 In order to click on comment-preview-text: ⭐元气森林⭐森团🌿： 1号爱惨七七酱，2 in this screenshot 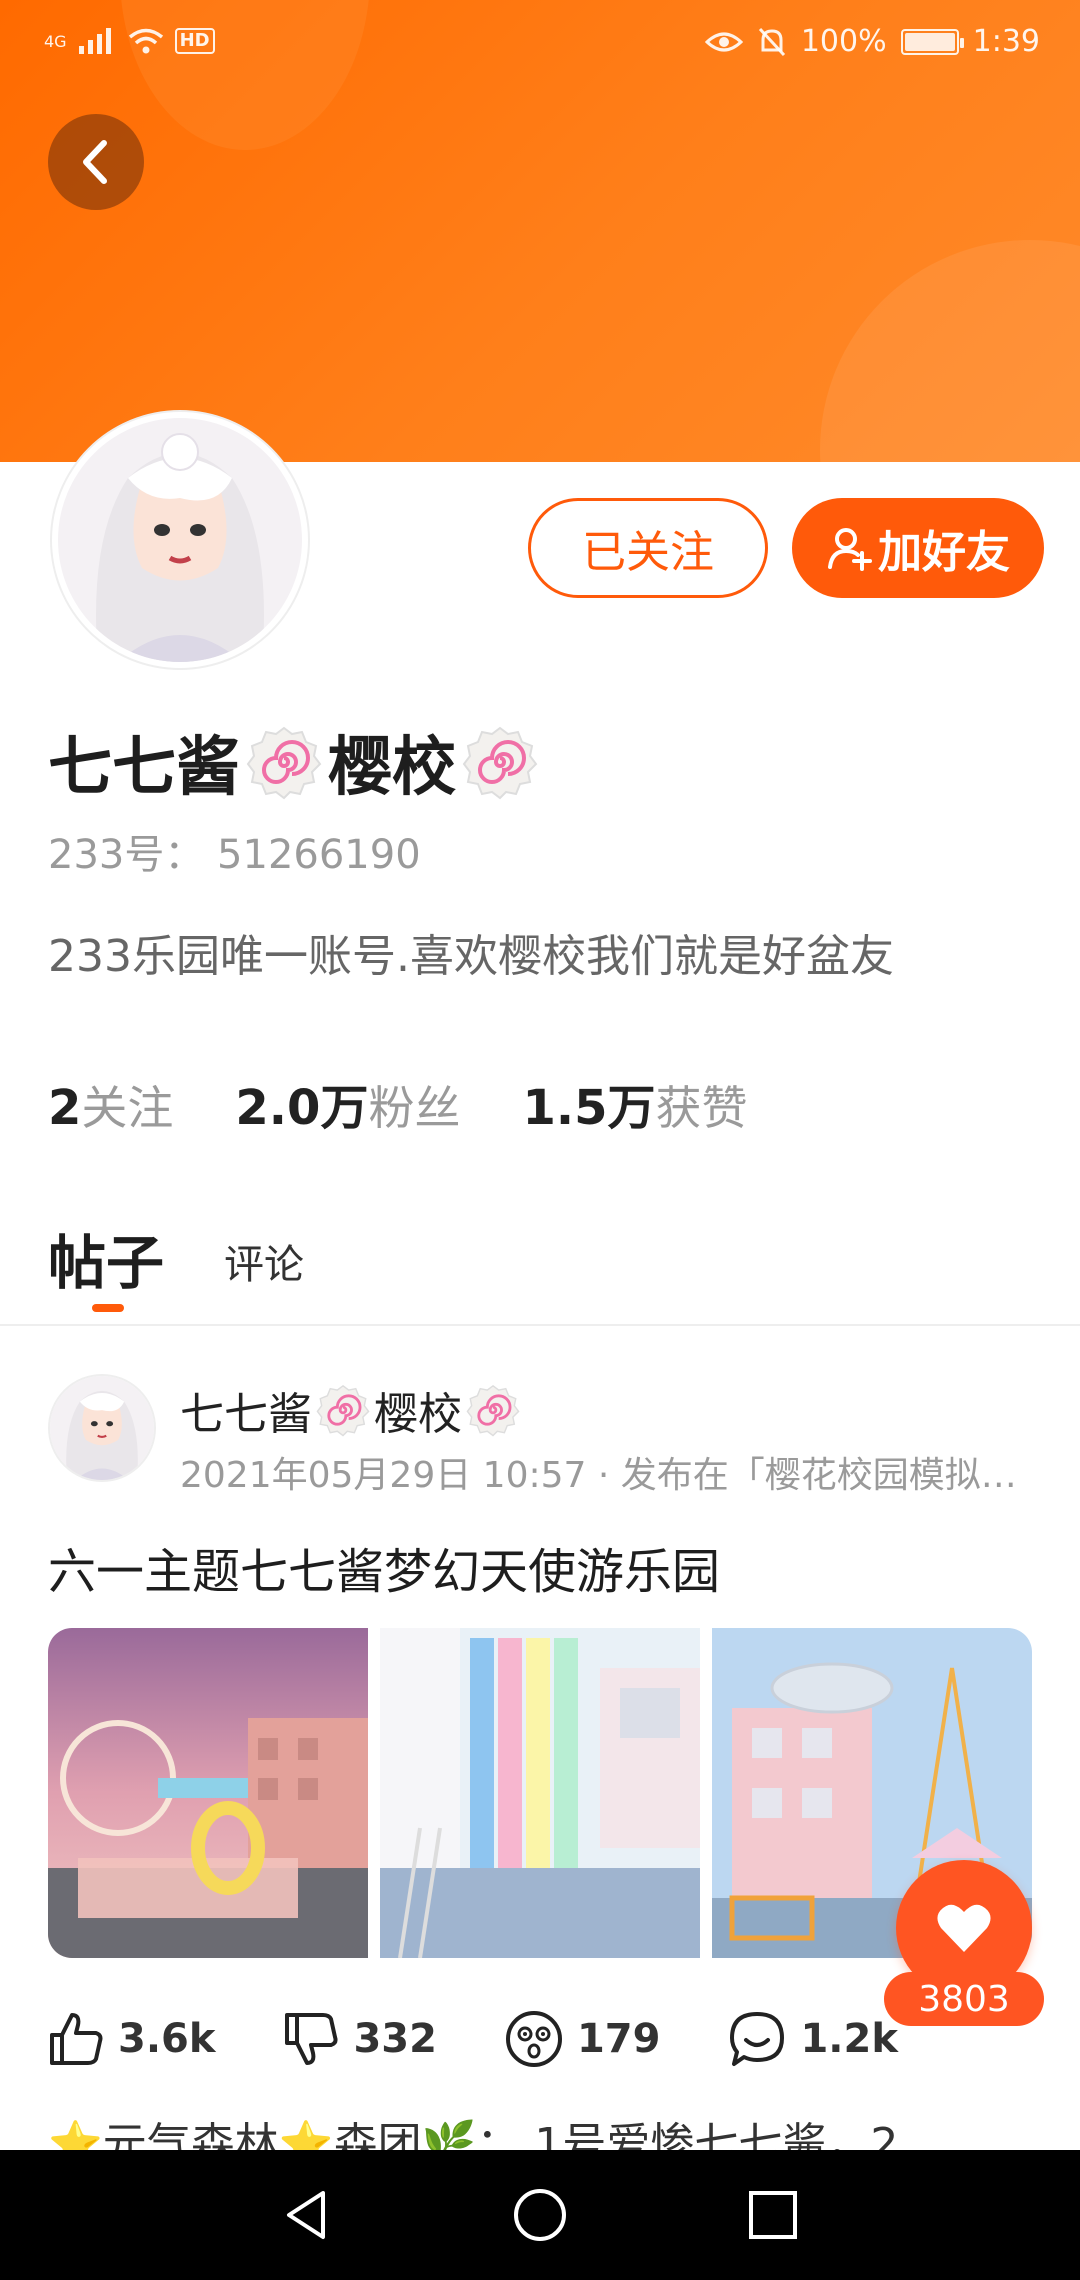, I will do `click(473, 2134)`.